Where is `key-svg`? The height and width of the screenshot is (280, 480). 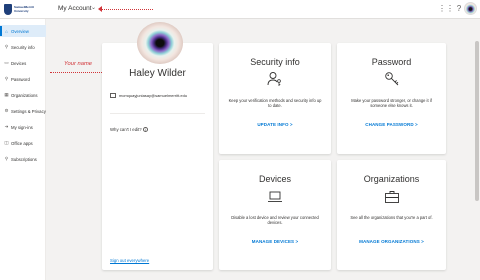 key-svg is located at coordinates (391, 79).